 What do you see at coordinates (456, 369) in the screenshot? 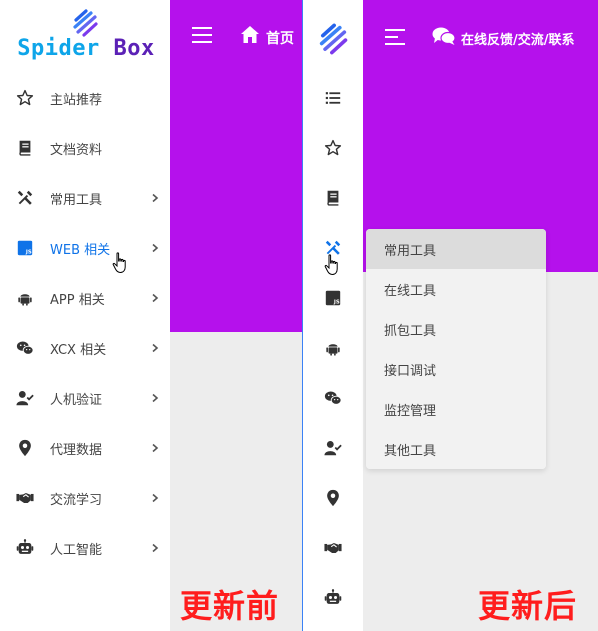
I see `submenu-item: 接口调试` at bounding box center [456, 369].